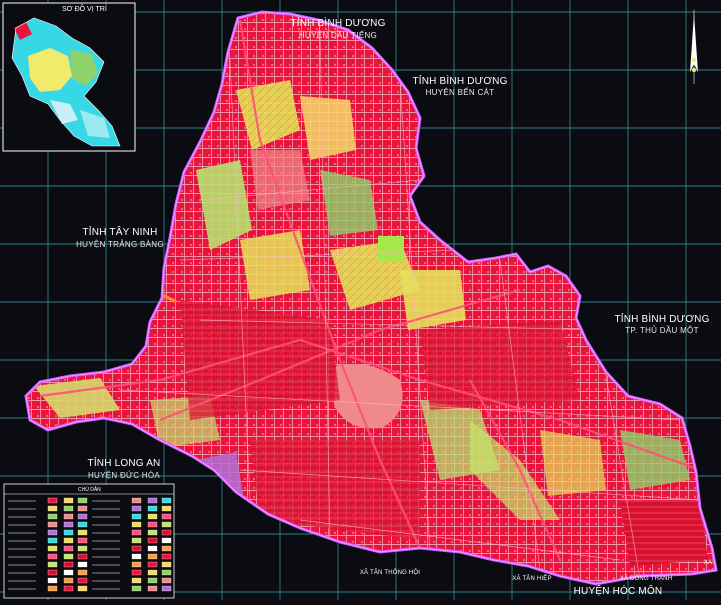 This screenshot has height=605, width=721. What do you see at coordinates (119, 231) in the screenshot?
I see `label-tayninh-province: TỈNH TÂY NINH` at bounding box center [119, 231].